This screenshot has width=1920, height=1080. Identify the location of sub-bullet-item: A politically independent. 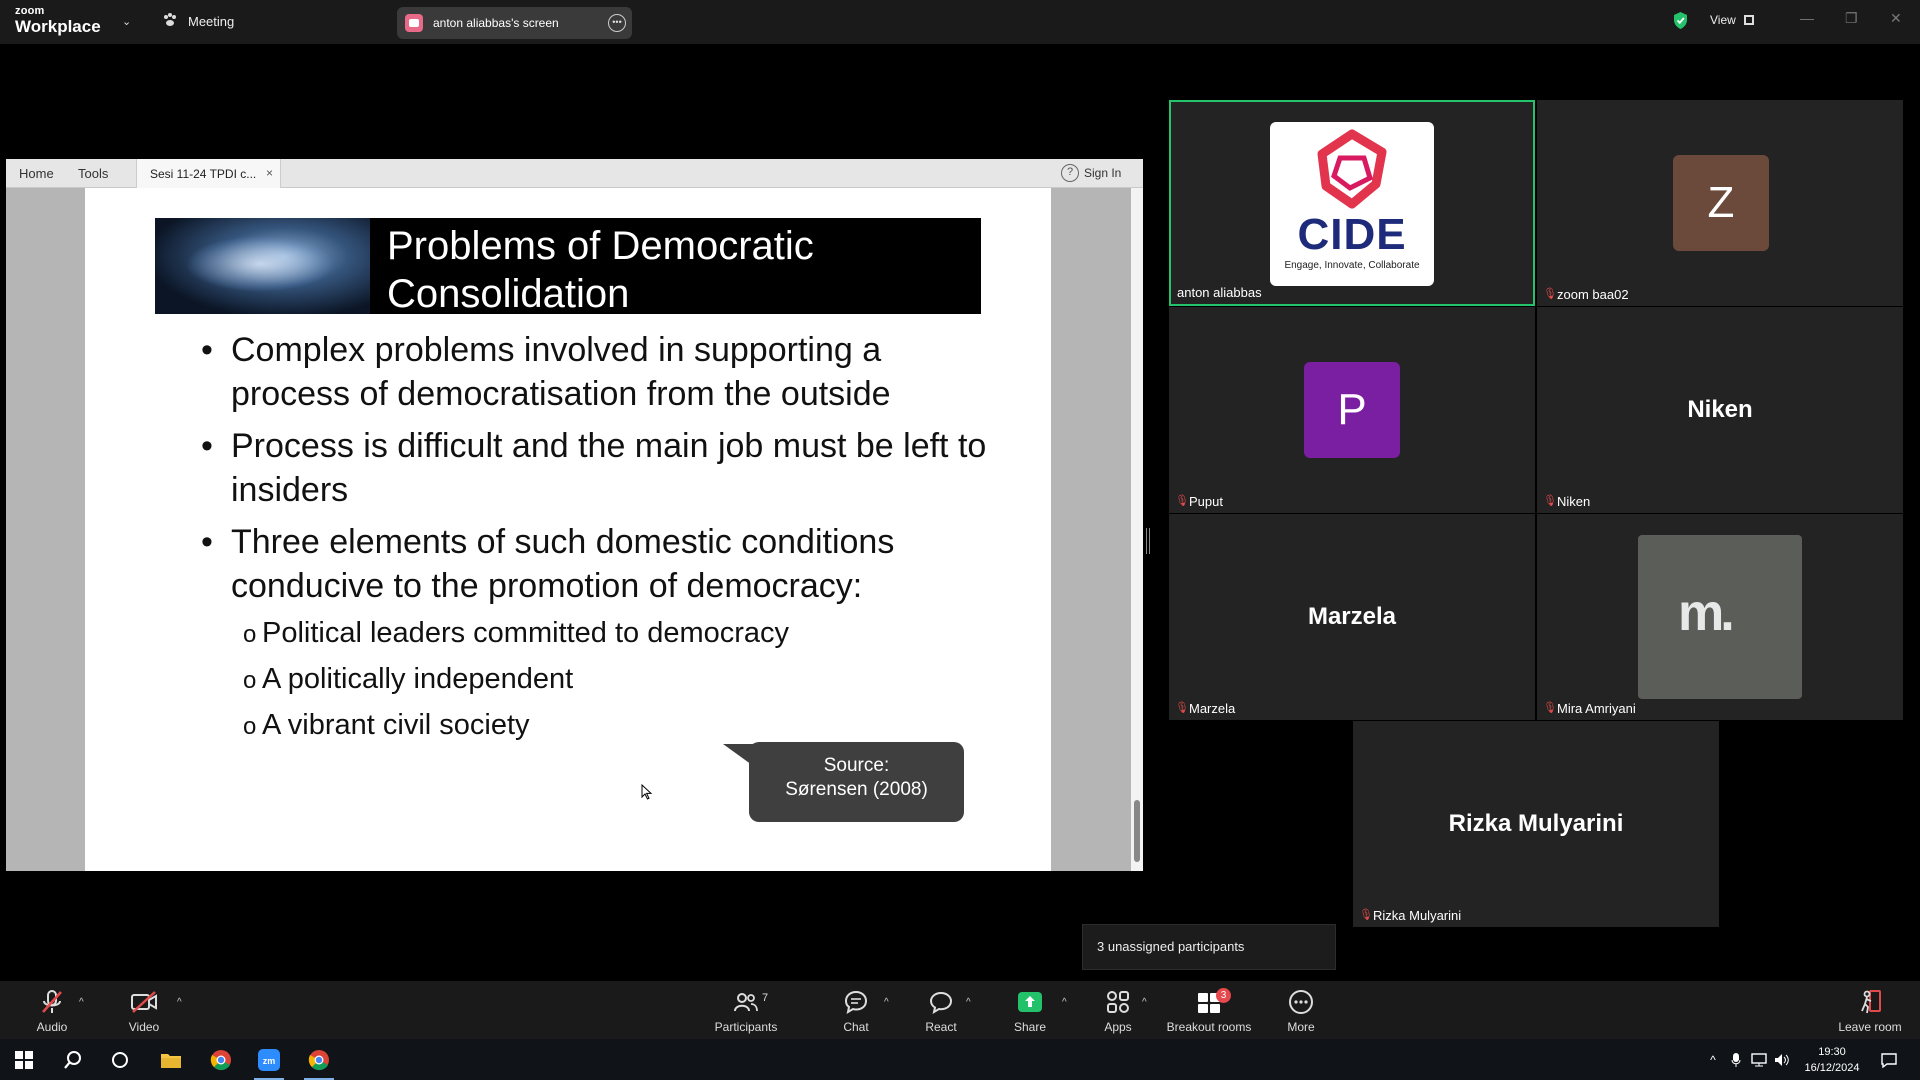
(596, 680).